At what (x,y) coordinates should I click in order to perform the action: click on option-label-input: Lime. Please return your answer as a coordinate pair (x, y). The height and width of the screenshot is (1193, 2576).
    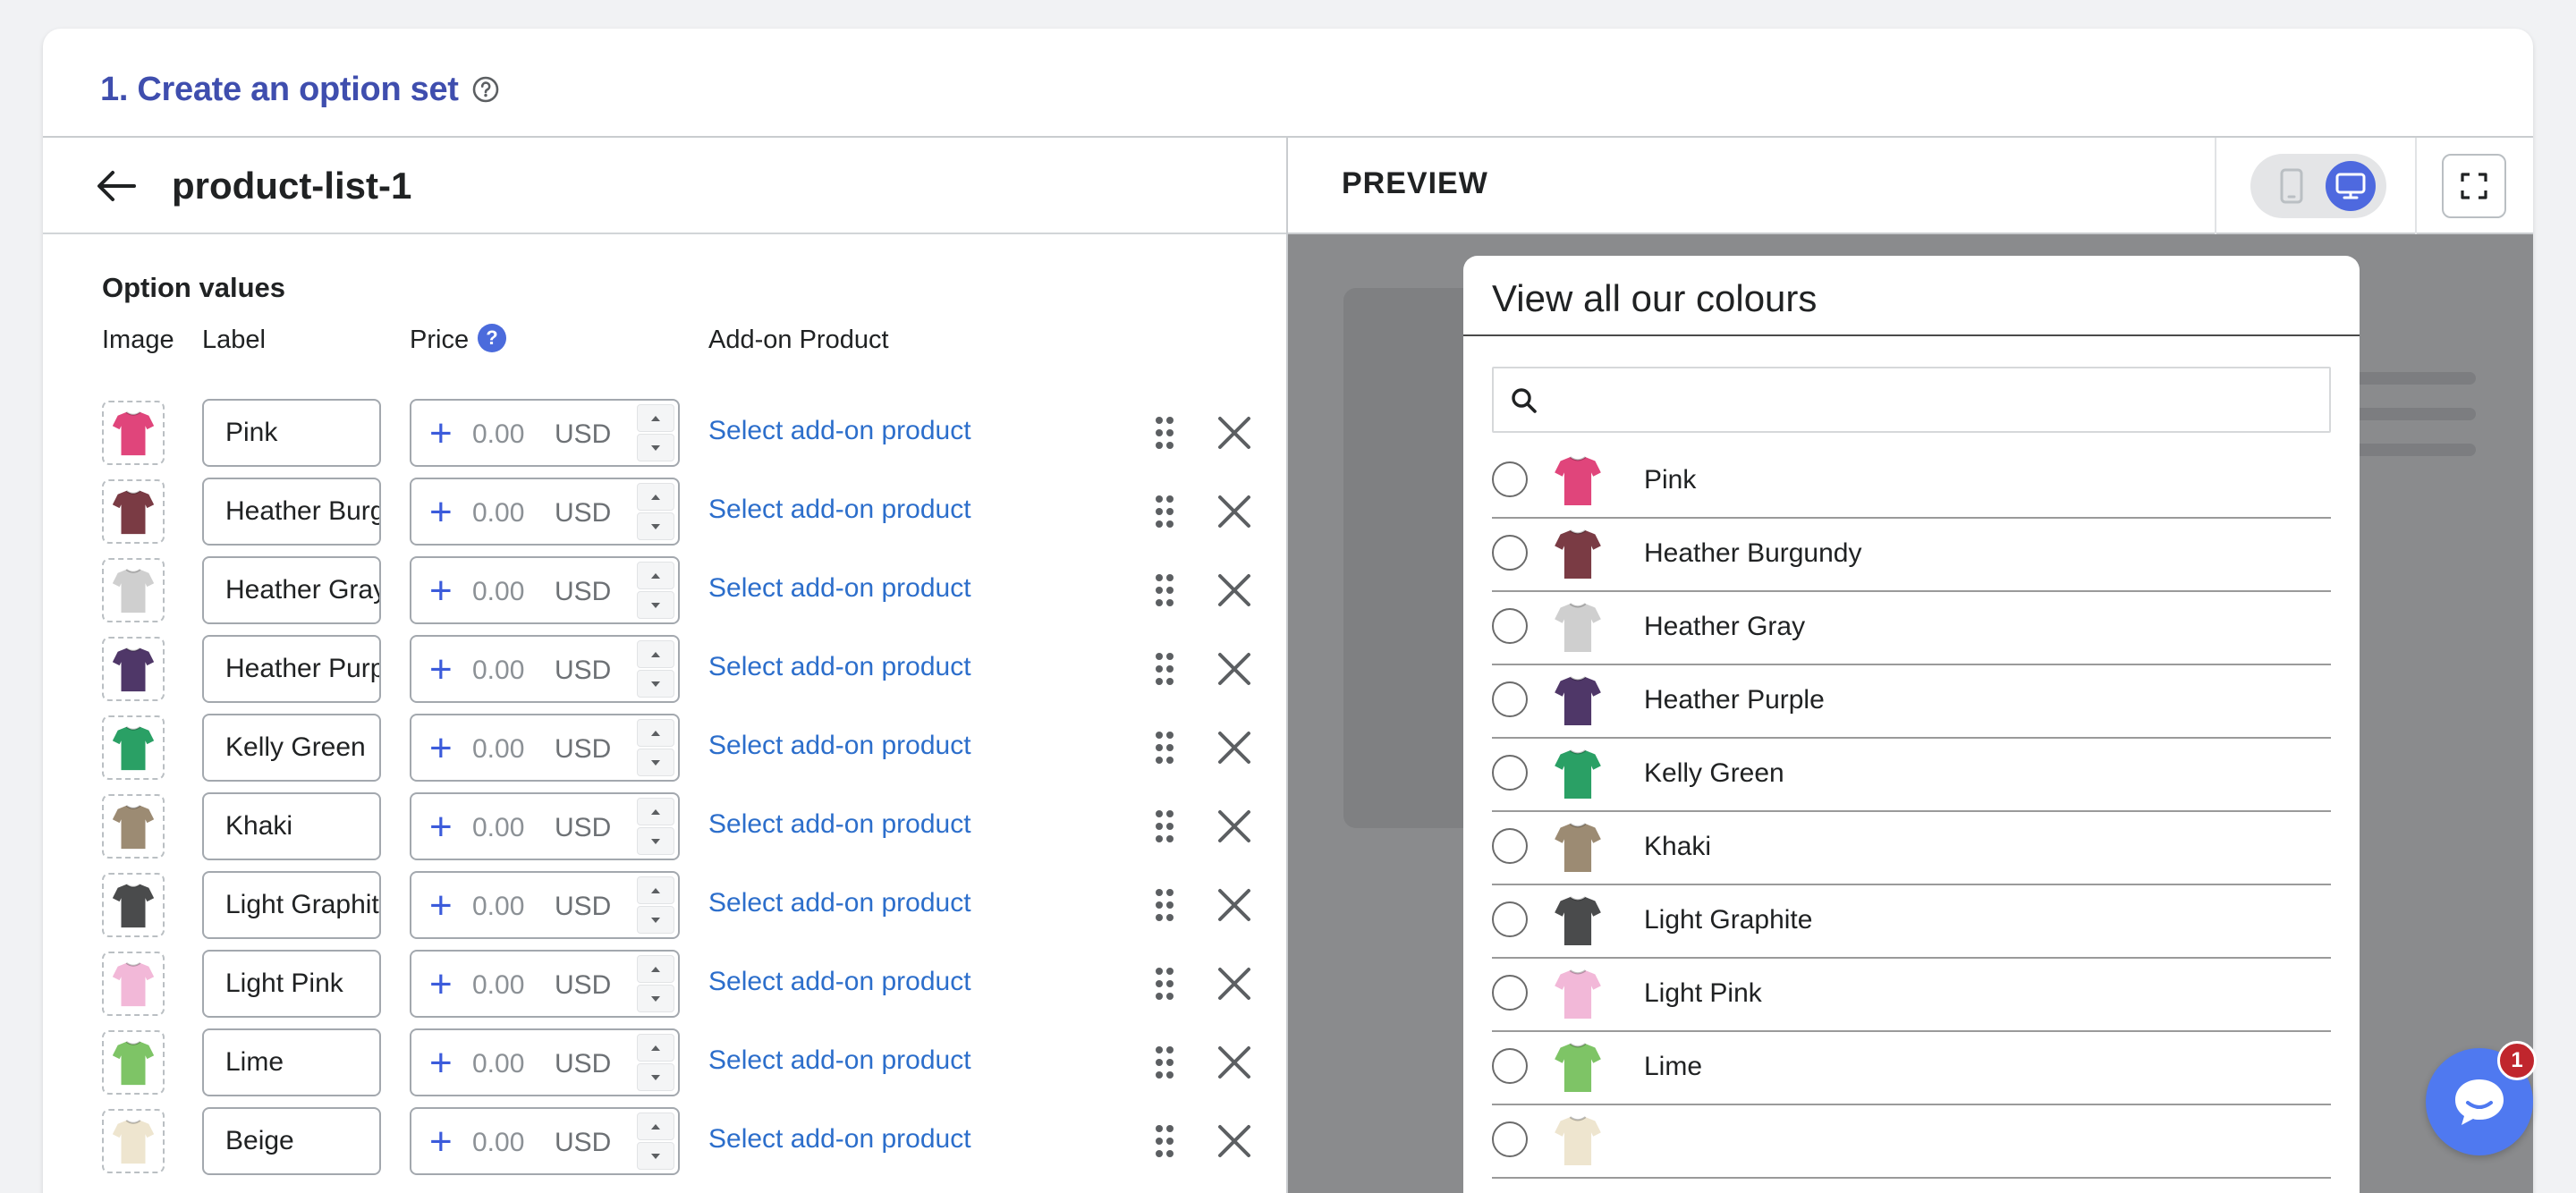
    Looking at the image, I should click on (291, 1062).